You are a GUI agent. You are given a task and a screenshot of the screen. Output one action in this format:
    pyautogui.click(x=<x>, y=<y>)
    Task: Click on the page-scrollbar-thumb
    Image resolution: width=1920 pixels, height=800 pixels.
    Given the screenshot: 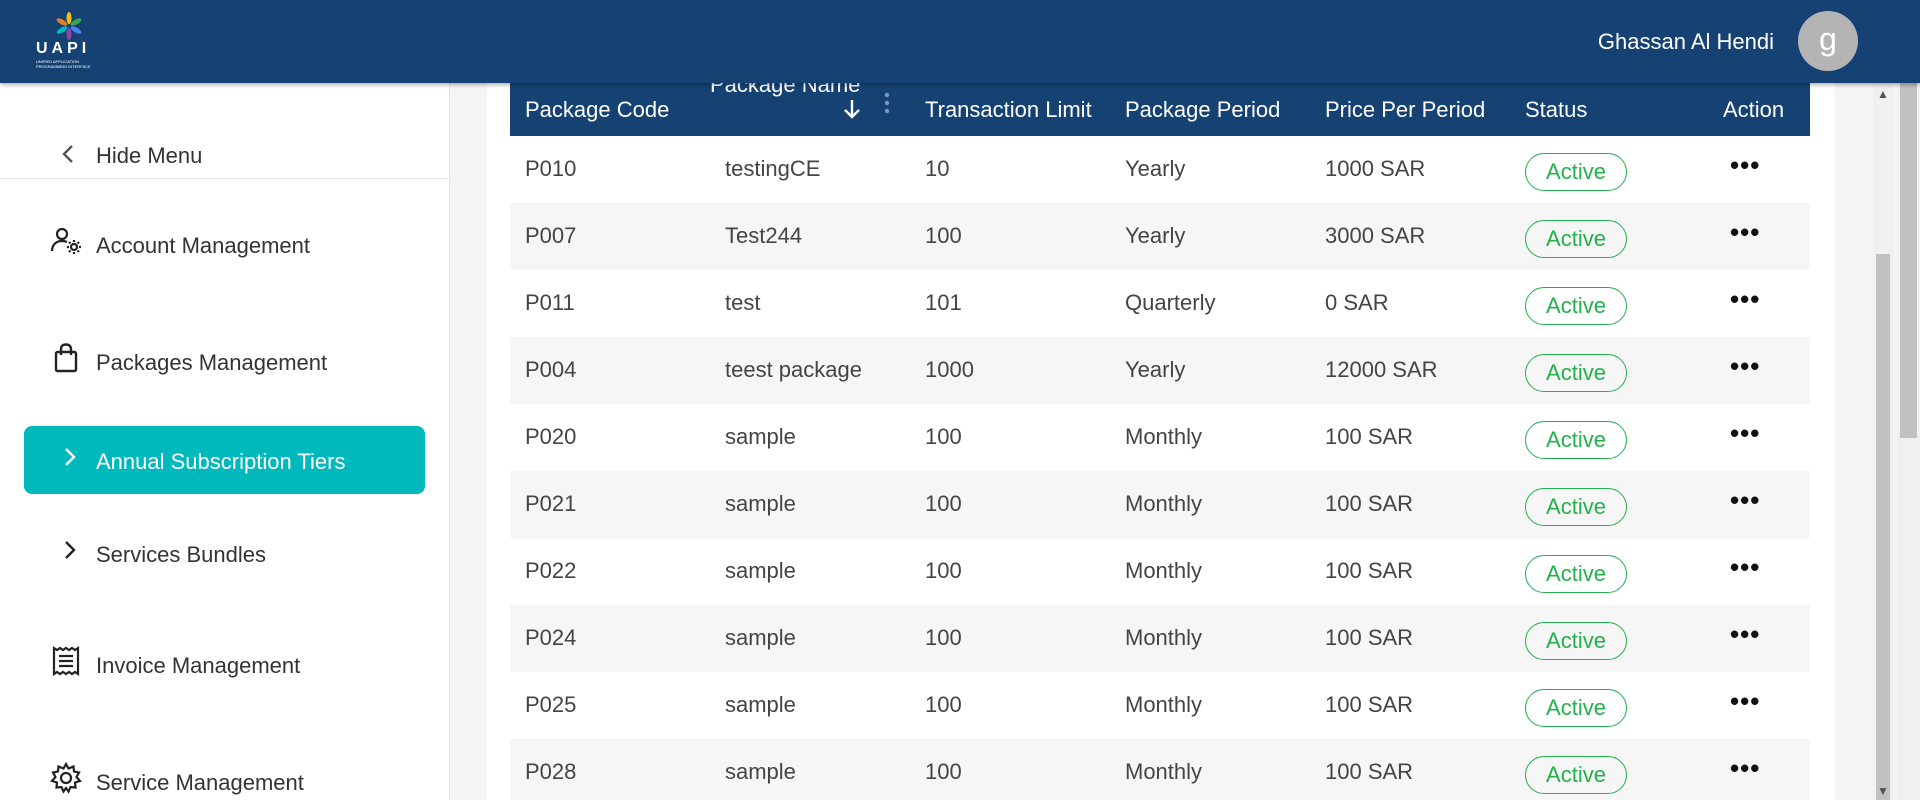 What is the action you would take?
    pyautogui.click(x=1908, y=231)
    